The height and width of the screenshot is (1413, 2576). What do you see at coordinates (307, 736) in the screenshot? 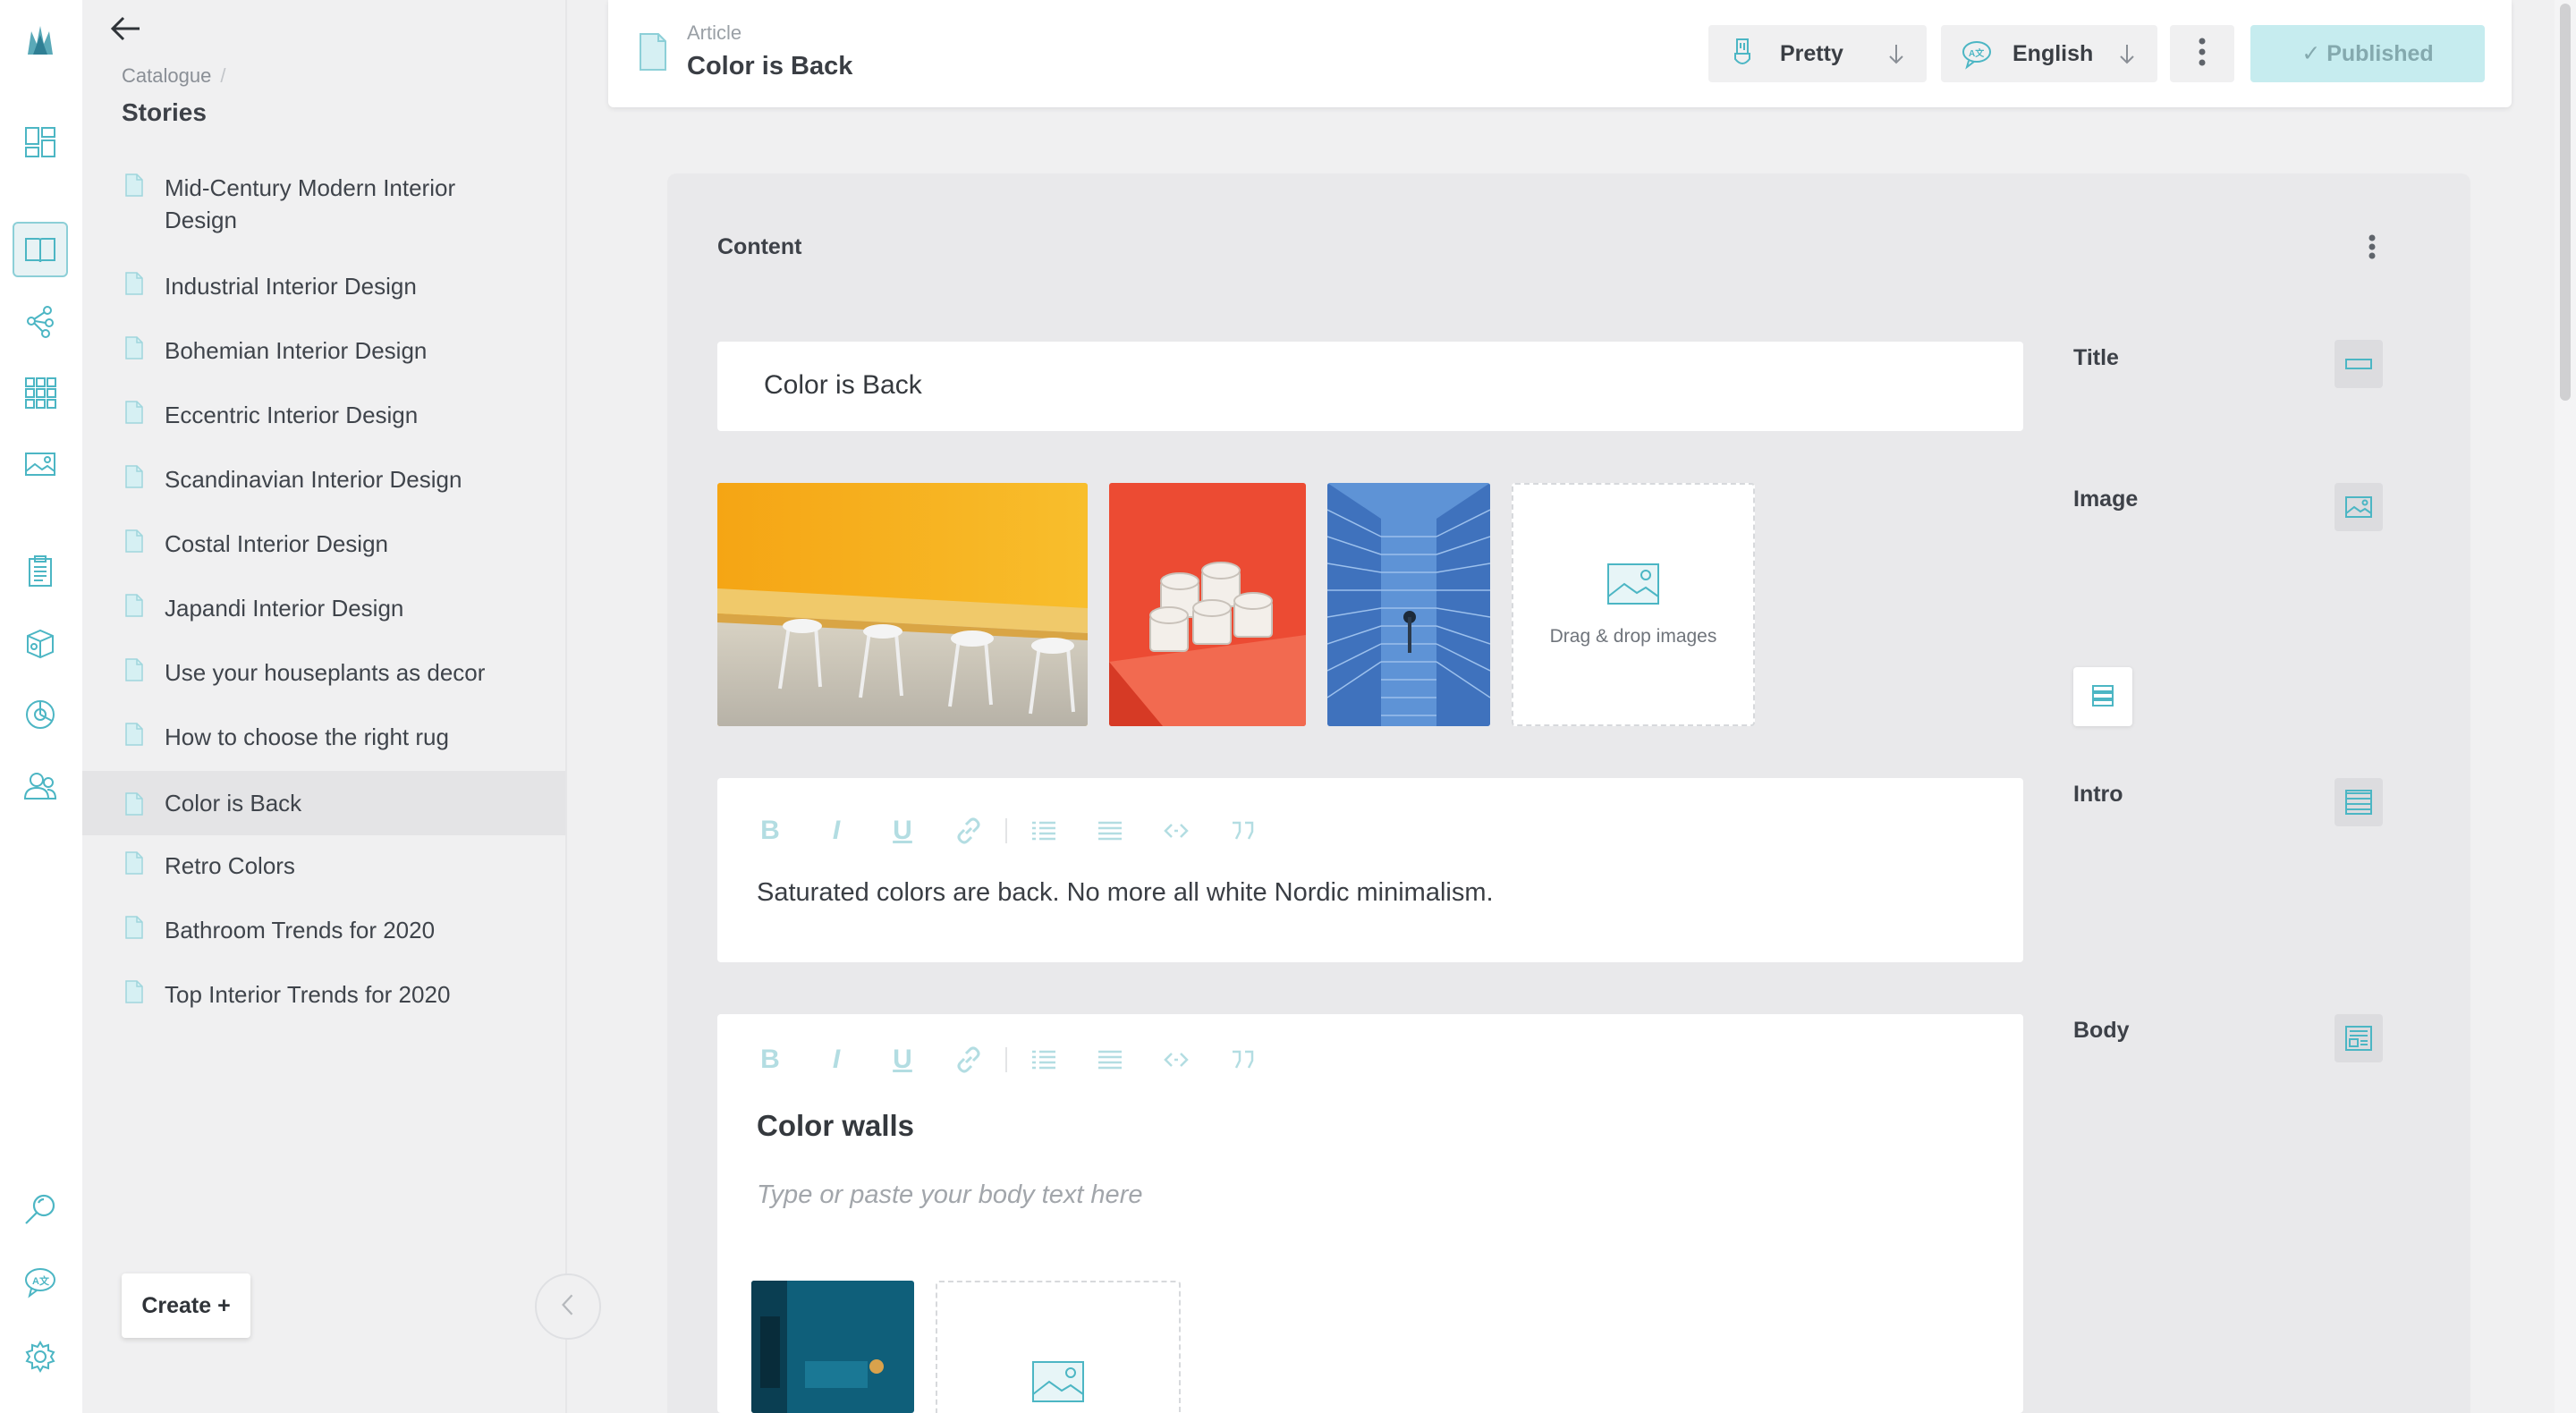
I see `story-list-item-label: How to choose the right rug` at bounding box center [307, 736].